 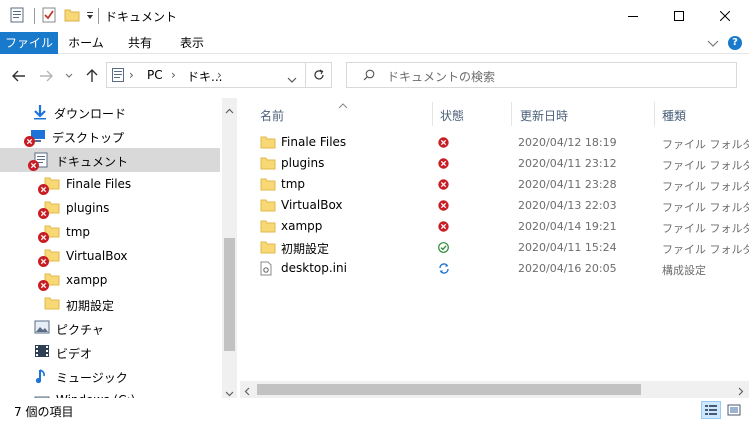 What do you see at coordinates (92, 76) in the screenshot?
I see `up-button` at bounding box center [92, 76].